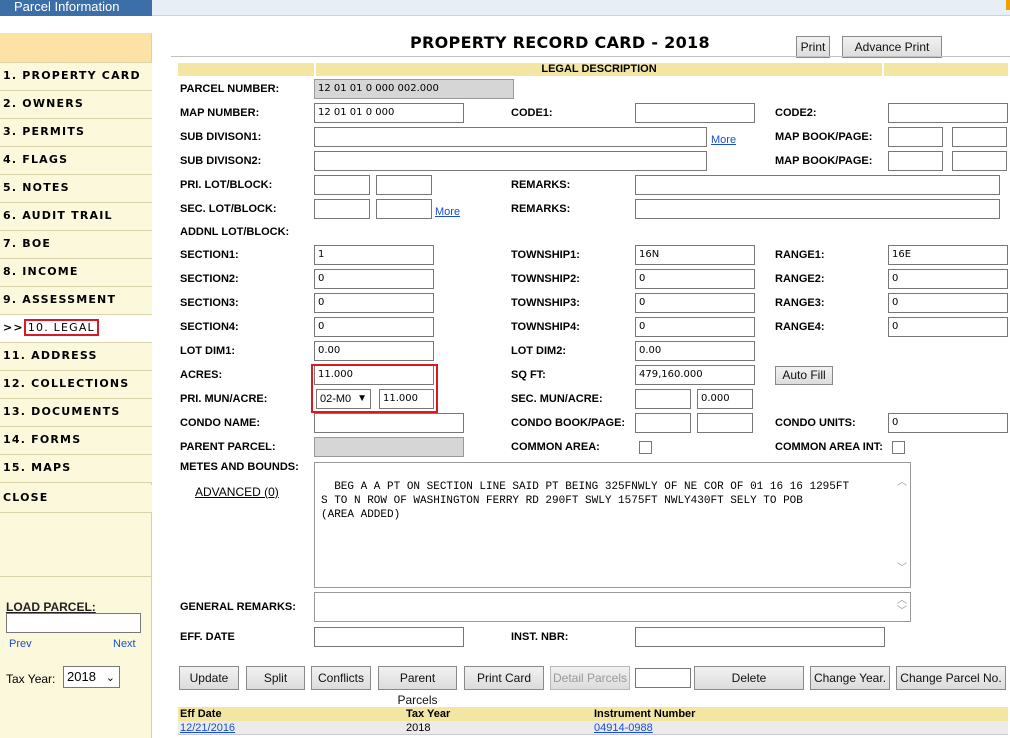  I want to click on remarks-label-2: REMARKS:, so click(541, 209).